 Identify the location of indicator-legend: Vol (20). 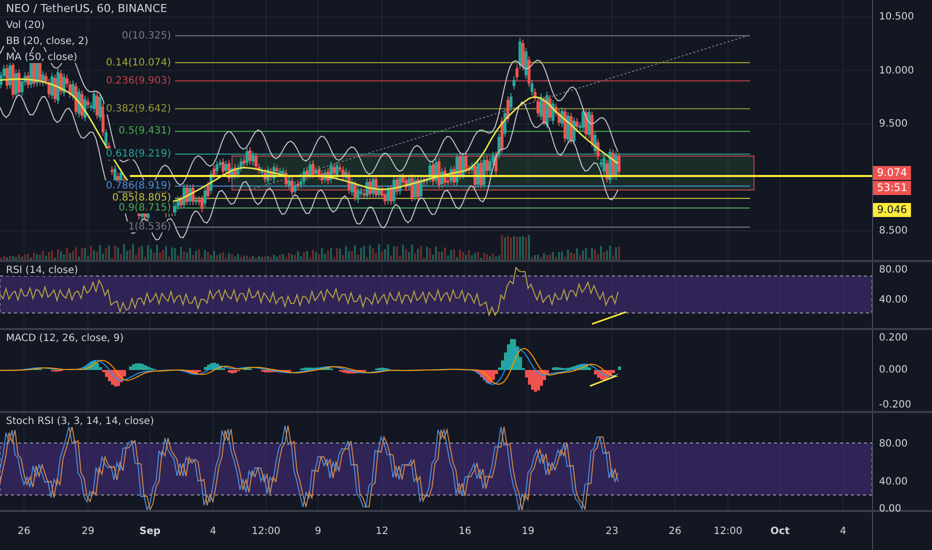
(25, 25).